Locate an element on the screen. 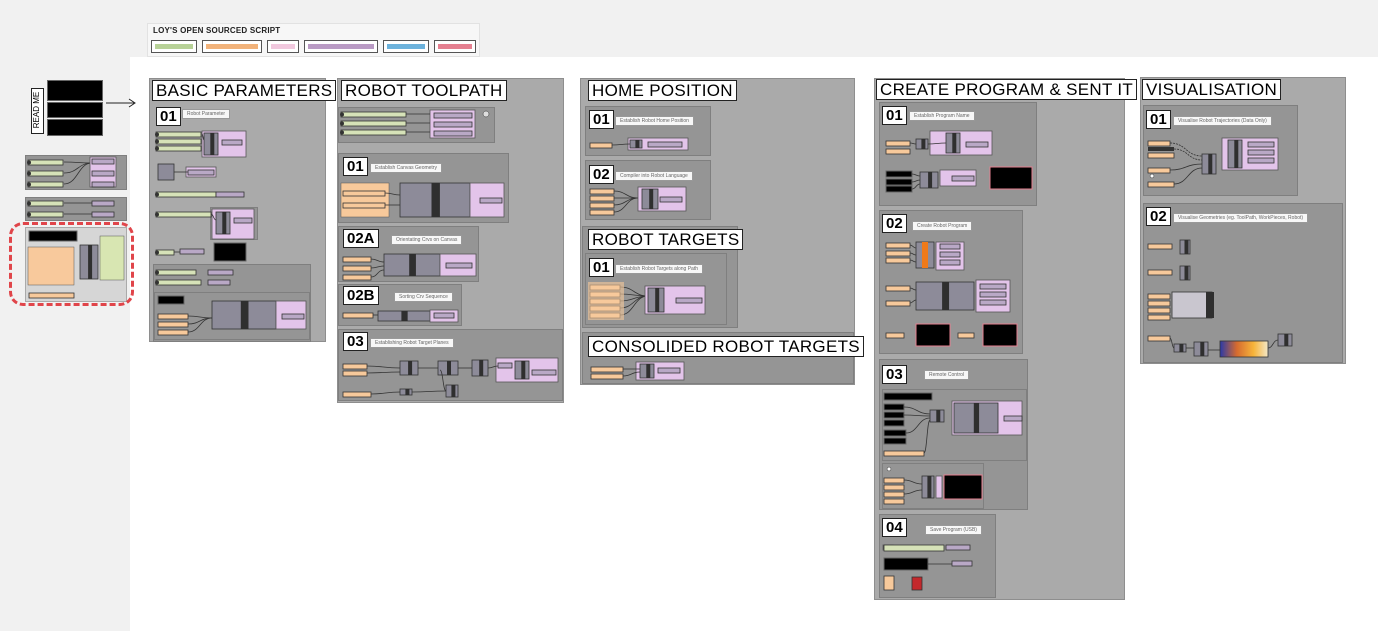 This screenshot has height=631, width=1378. save-button-node is located at coordinates (917, 583).